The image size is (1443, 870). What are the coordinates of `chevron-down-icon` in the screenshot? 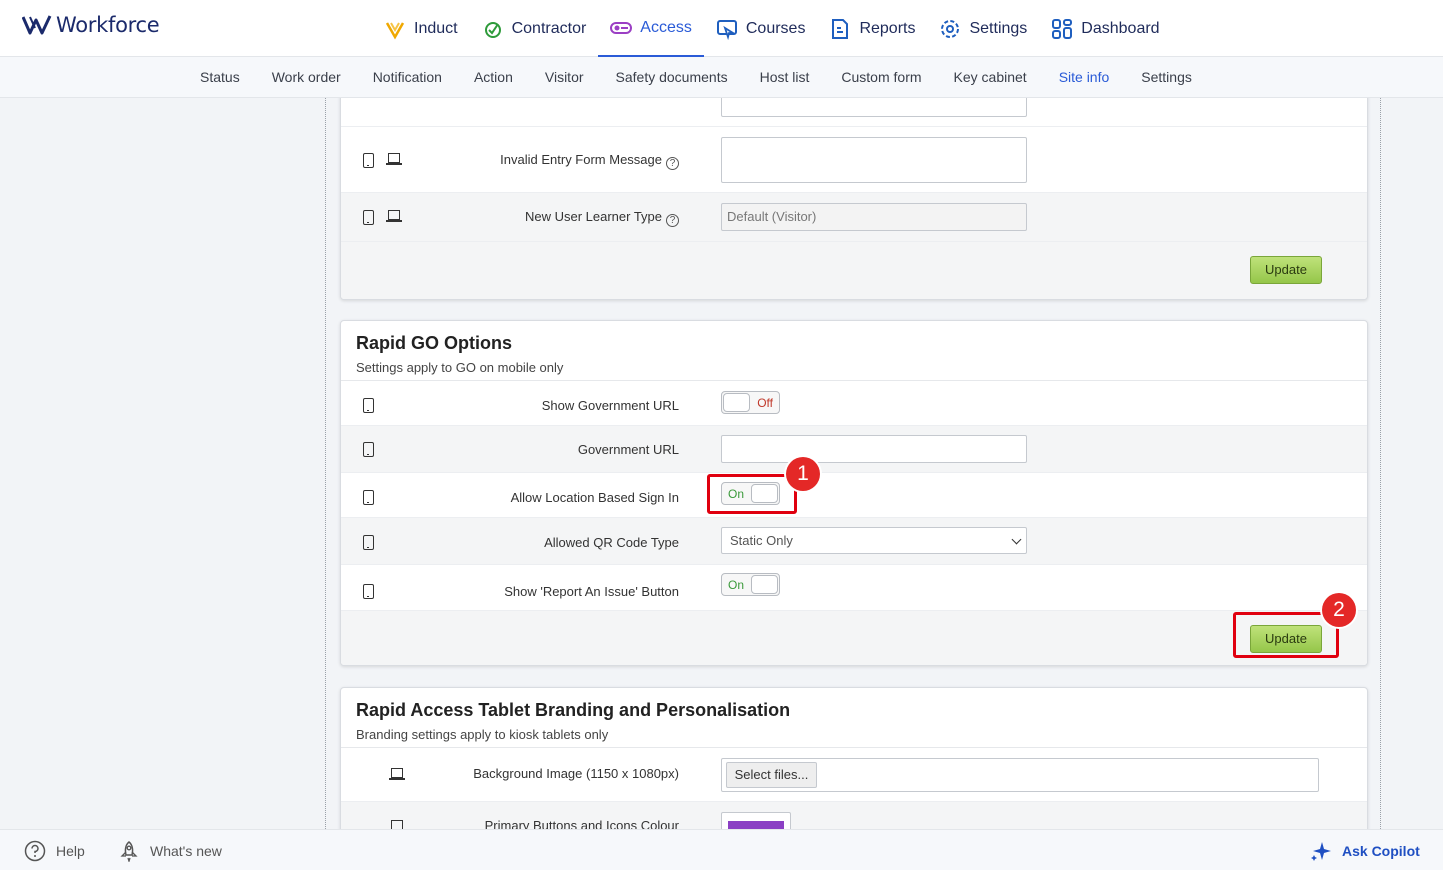 It's located at (1016, 539).